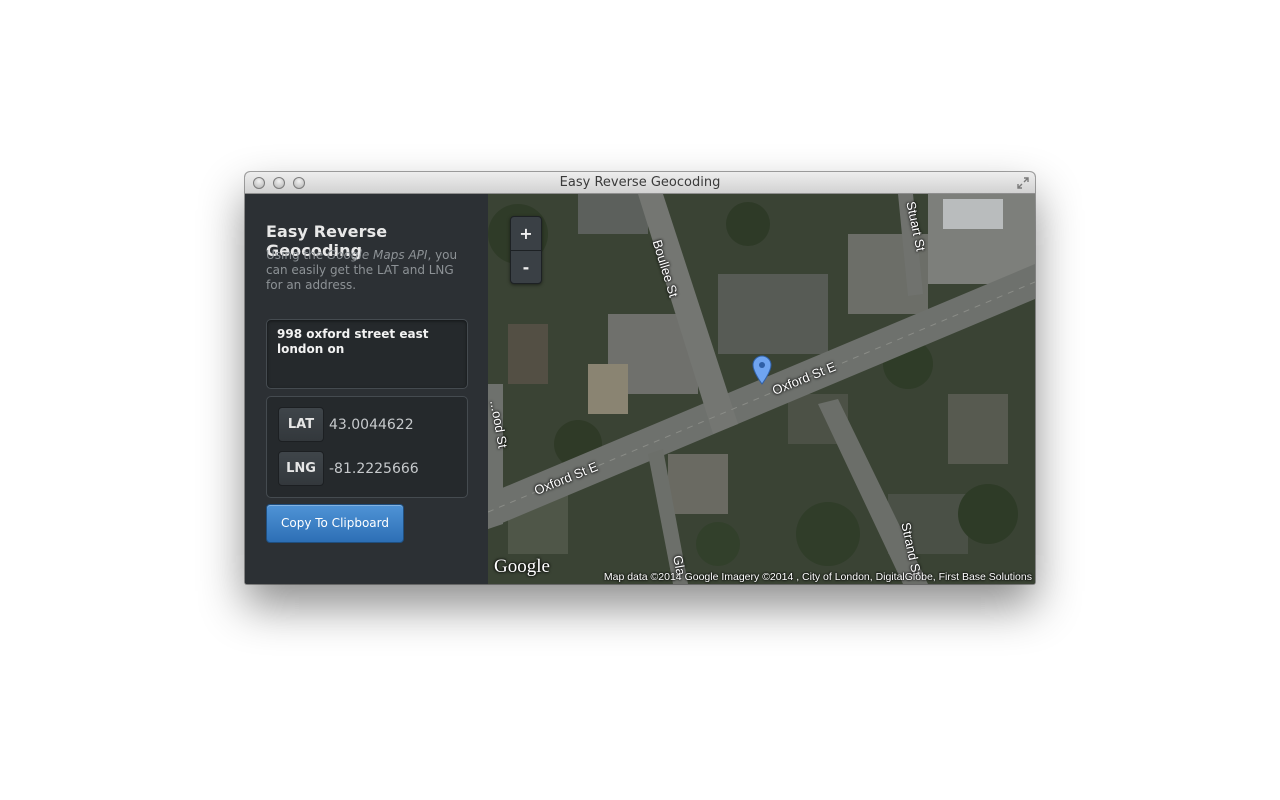 The height and width of the screenshot is (800, 1280). What do you see at coordinates (374, 469) in the screenshot?
I see `lng-value: -81.2225666` at bounding box center [374, 469].